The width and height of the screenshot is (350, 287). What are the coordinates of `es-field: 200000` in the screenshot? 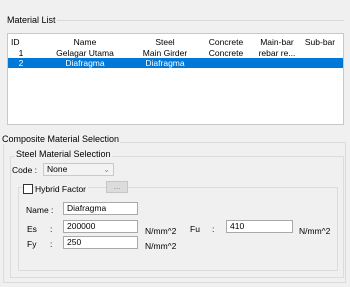 It's located at (100, 226).